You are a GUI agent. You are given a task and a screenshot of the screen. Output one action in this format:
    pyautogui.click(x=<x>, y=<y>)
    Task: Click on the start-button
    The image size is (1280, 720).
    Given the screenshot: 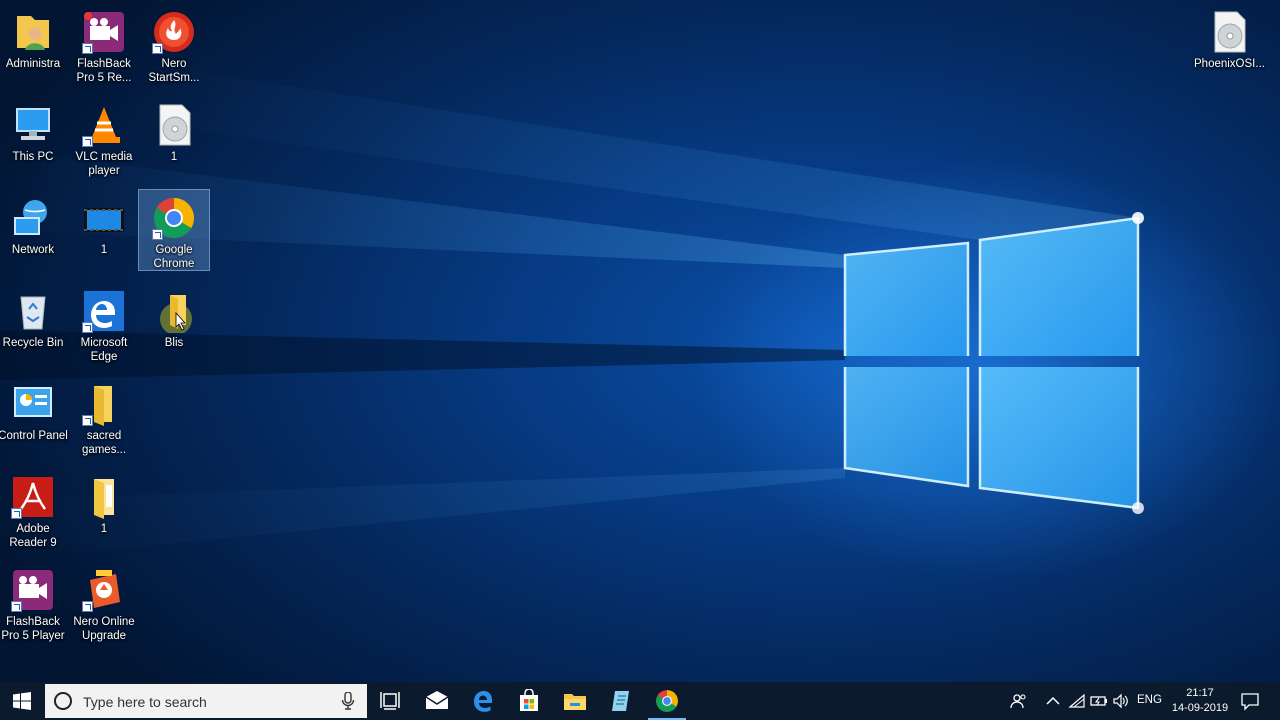 What is the action you would take?
    pyautogui.click(x=22, y=701)
    